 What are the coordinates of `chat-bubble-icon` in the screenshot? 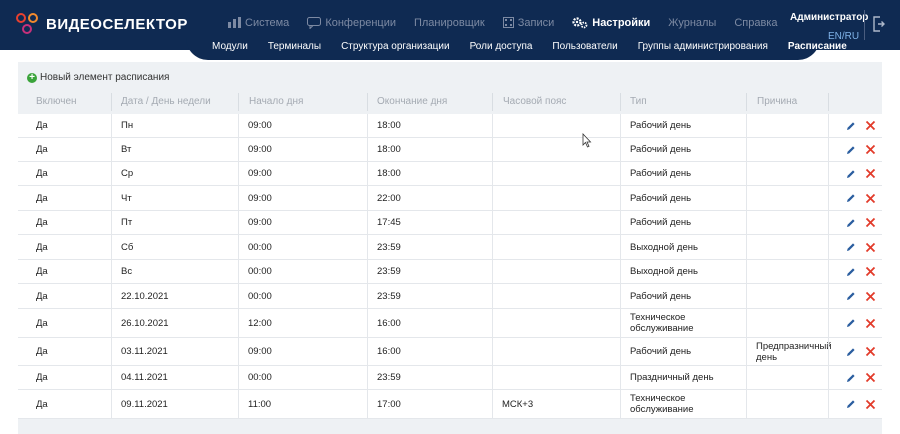 It's located at (314, 22).